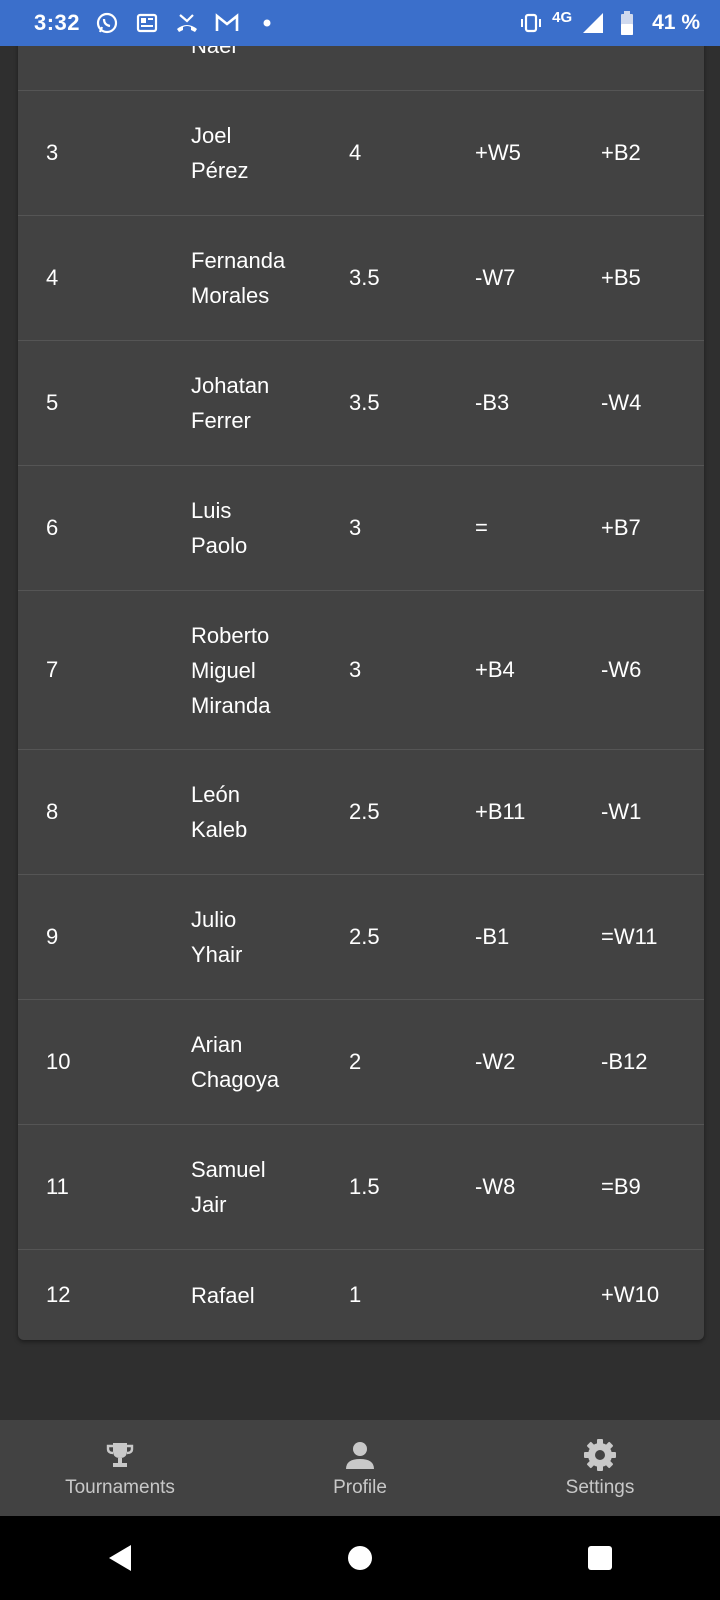 The image size is (720, 1600). What do you see at coordinates (600, 1455) in the screenshot?
I see `gear-icon` at bounding box center [600, 1455].